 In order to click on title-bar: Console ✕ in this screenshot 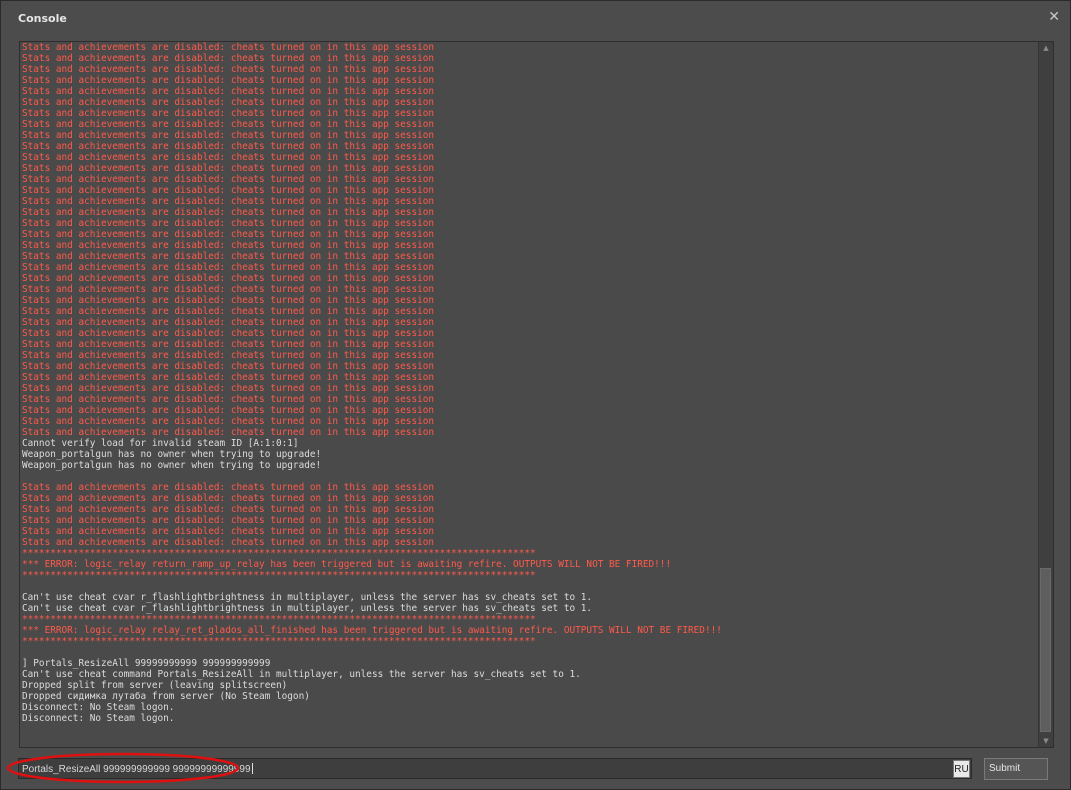, I will do `click(535, 18)`.